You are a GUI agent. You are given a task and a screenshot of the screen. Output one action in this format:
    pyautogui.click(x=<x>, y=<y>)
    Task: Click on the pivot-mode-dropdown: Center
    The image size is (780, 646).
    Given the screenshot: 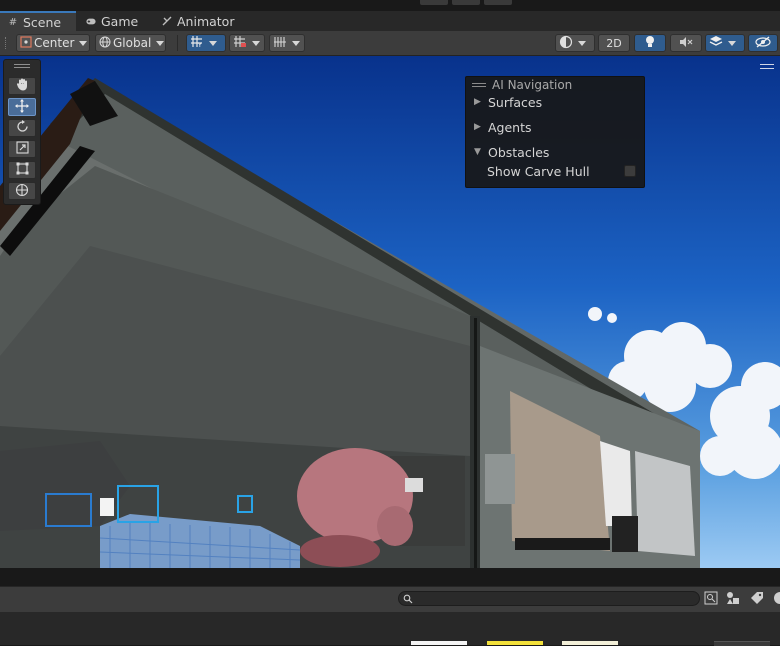 What is the action you would take?
    pyautogui.click(x=53, y=43)
    